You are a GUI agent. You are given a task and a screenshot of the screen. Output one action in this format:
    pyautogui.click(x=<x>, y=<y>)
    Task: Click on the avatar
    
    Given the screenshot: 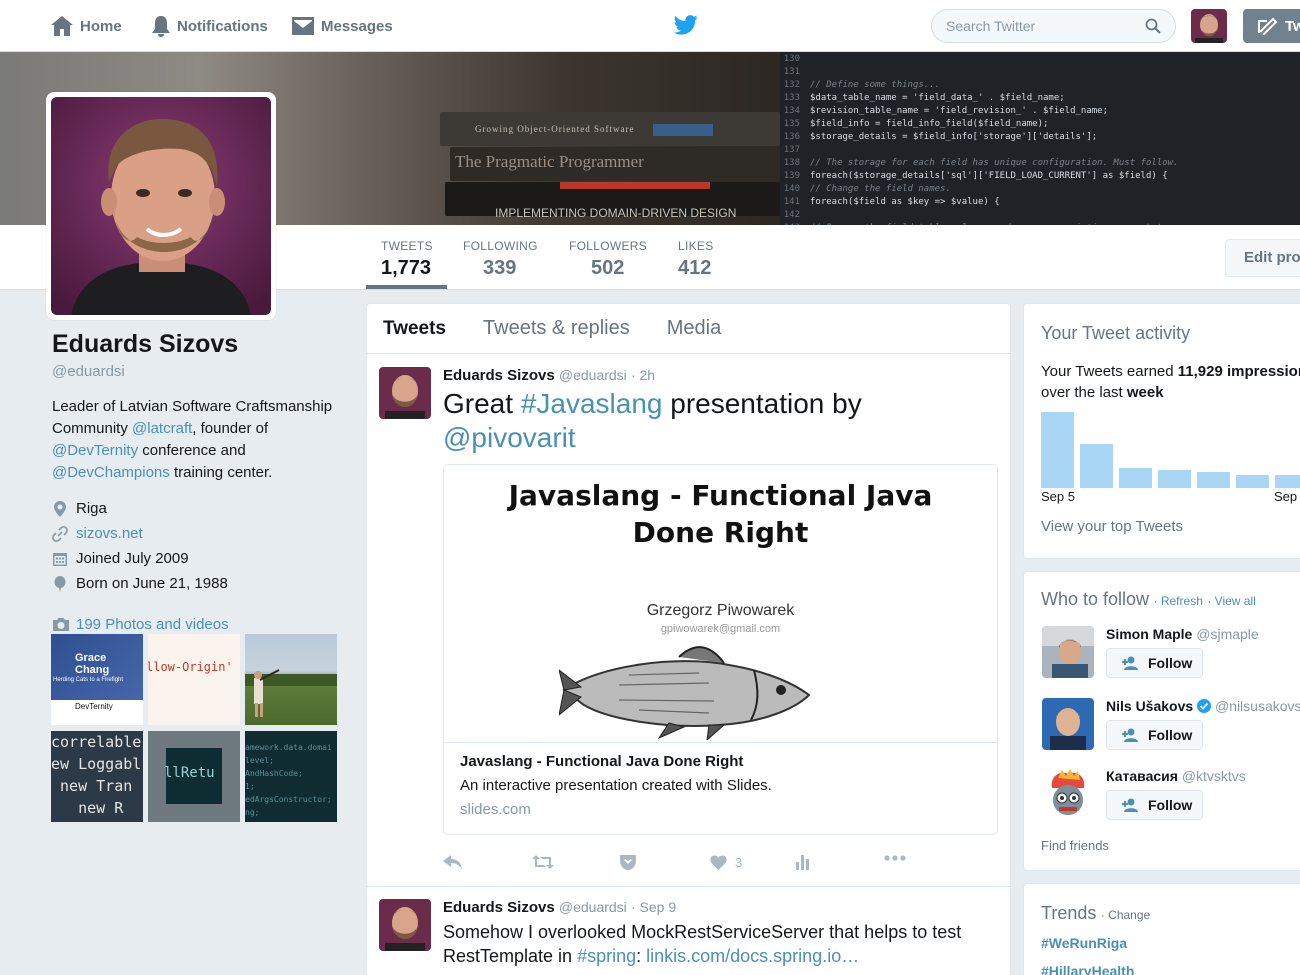 What is the action you would take?
    pyautogui.click(x=405, y=393)
    